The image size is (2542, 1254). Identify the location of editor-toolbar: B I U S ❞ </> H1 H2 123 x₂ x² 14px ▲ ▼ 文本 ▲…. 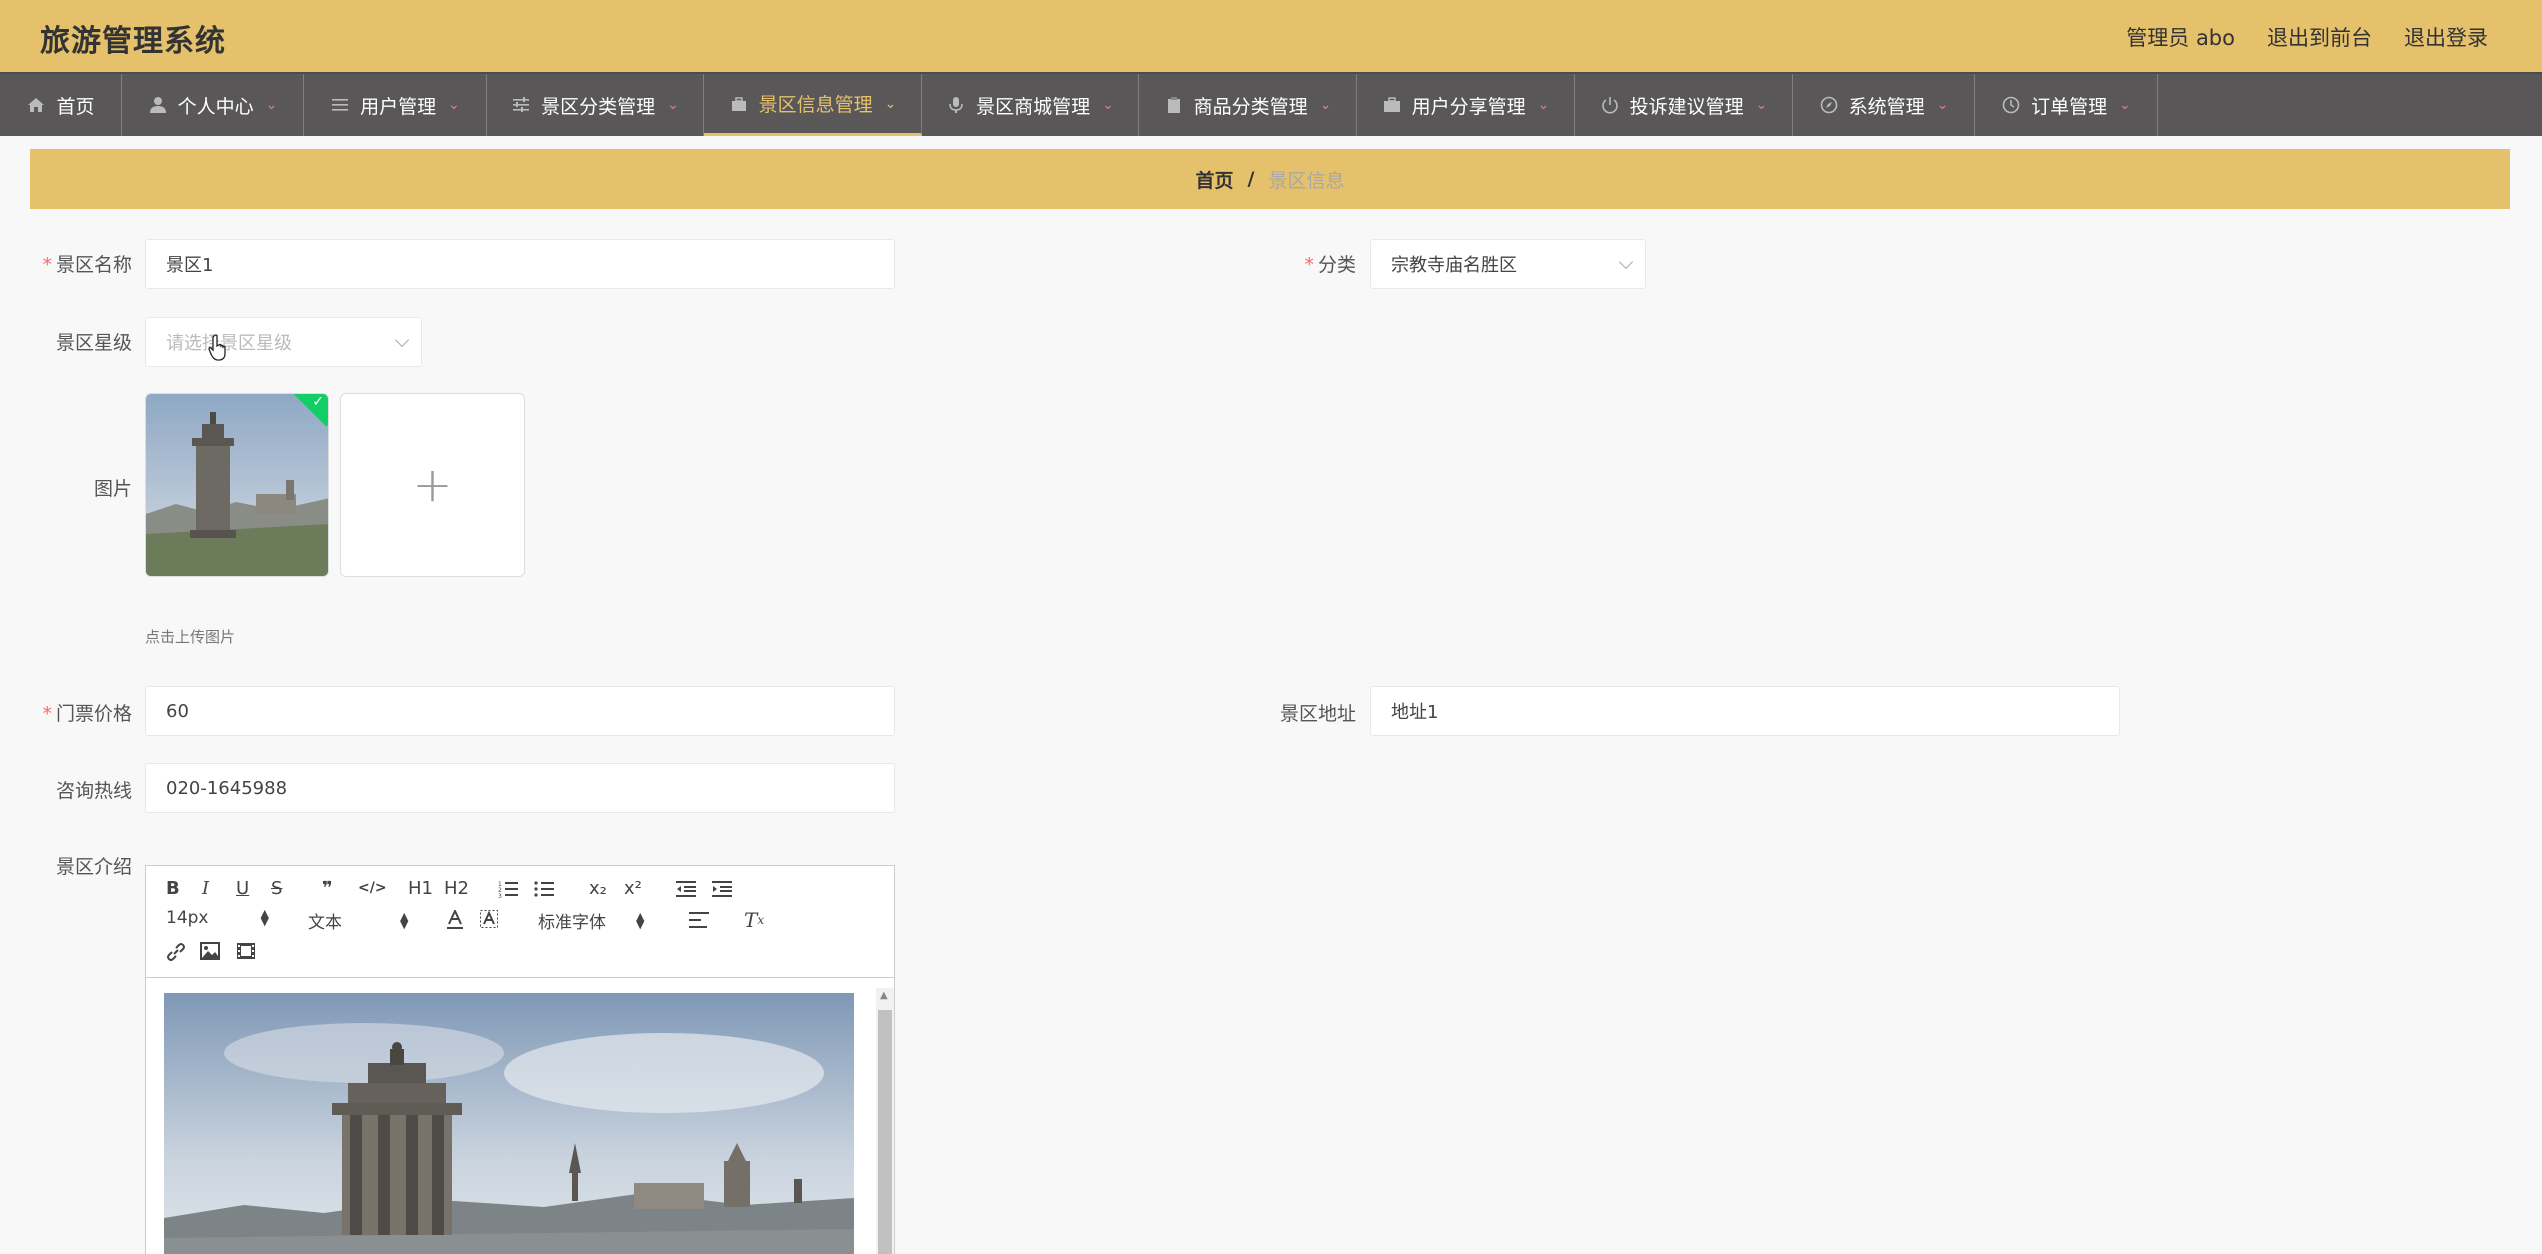
(520, 922).